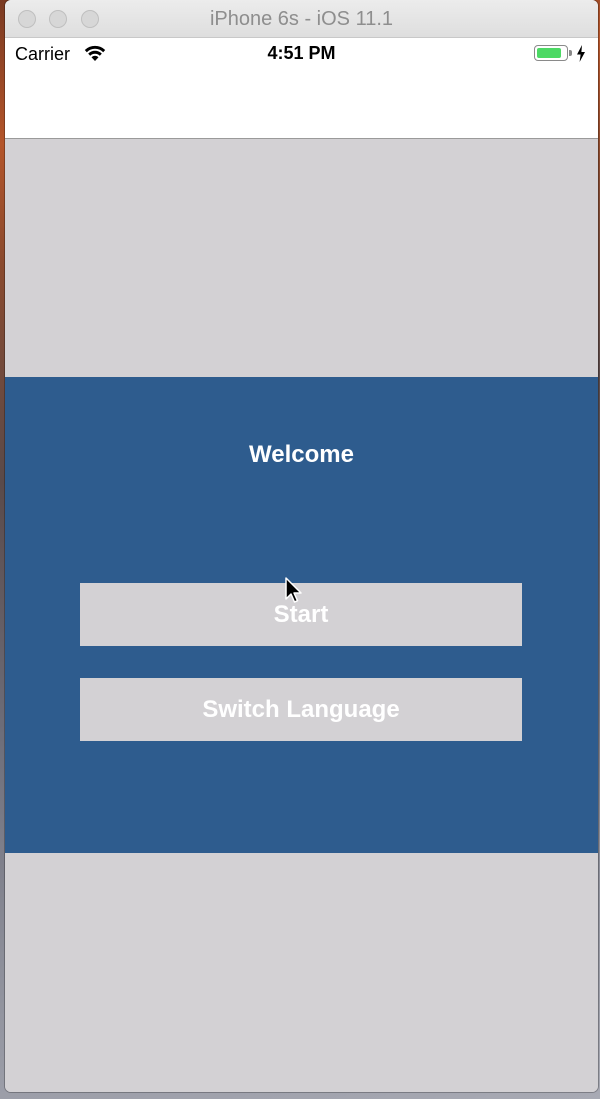 This screenshot has height=1099, width=600. Describe the element at coordinates (570, 53) in the screenshot. I see `battery-nub` at that location.